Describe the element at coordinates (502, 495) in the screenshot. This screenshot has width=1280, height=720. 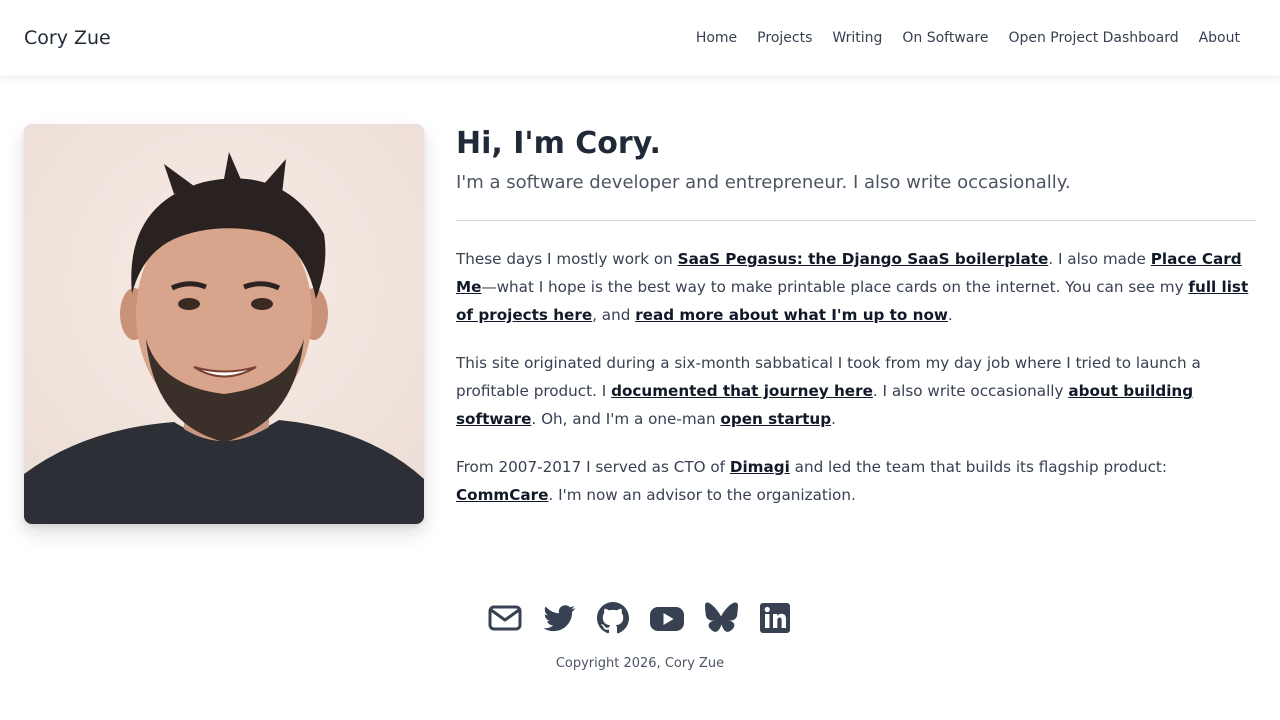
I see `commcare-link: CommCare` at that location.